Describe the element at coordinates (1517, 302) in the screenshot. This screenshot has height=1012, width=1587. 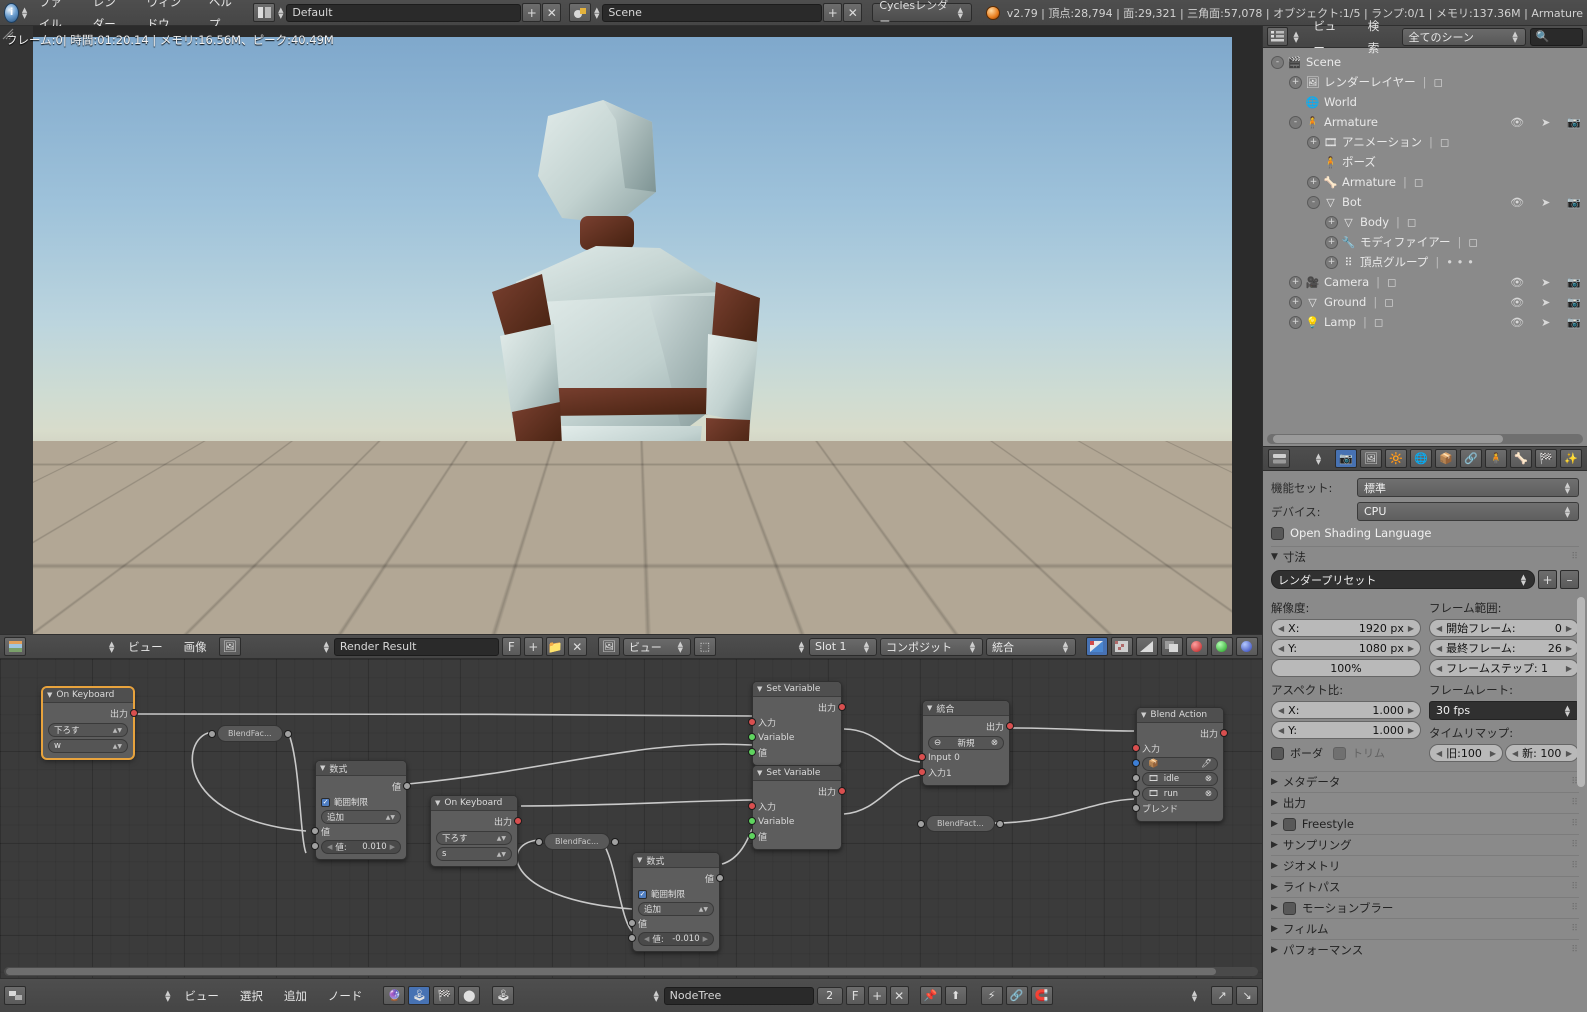
I see `restrict-view-icon: 👁` at that location.